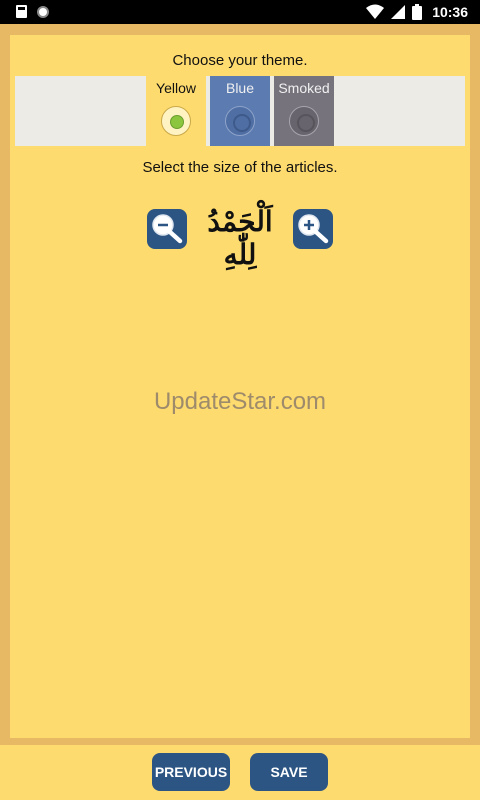 Image resolution: width=480 pixels, height=800 pixels. I want to click on zoom-in-icon, so click(313, 229).